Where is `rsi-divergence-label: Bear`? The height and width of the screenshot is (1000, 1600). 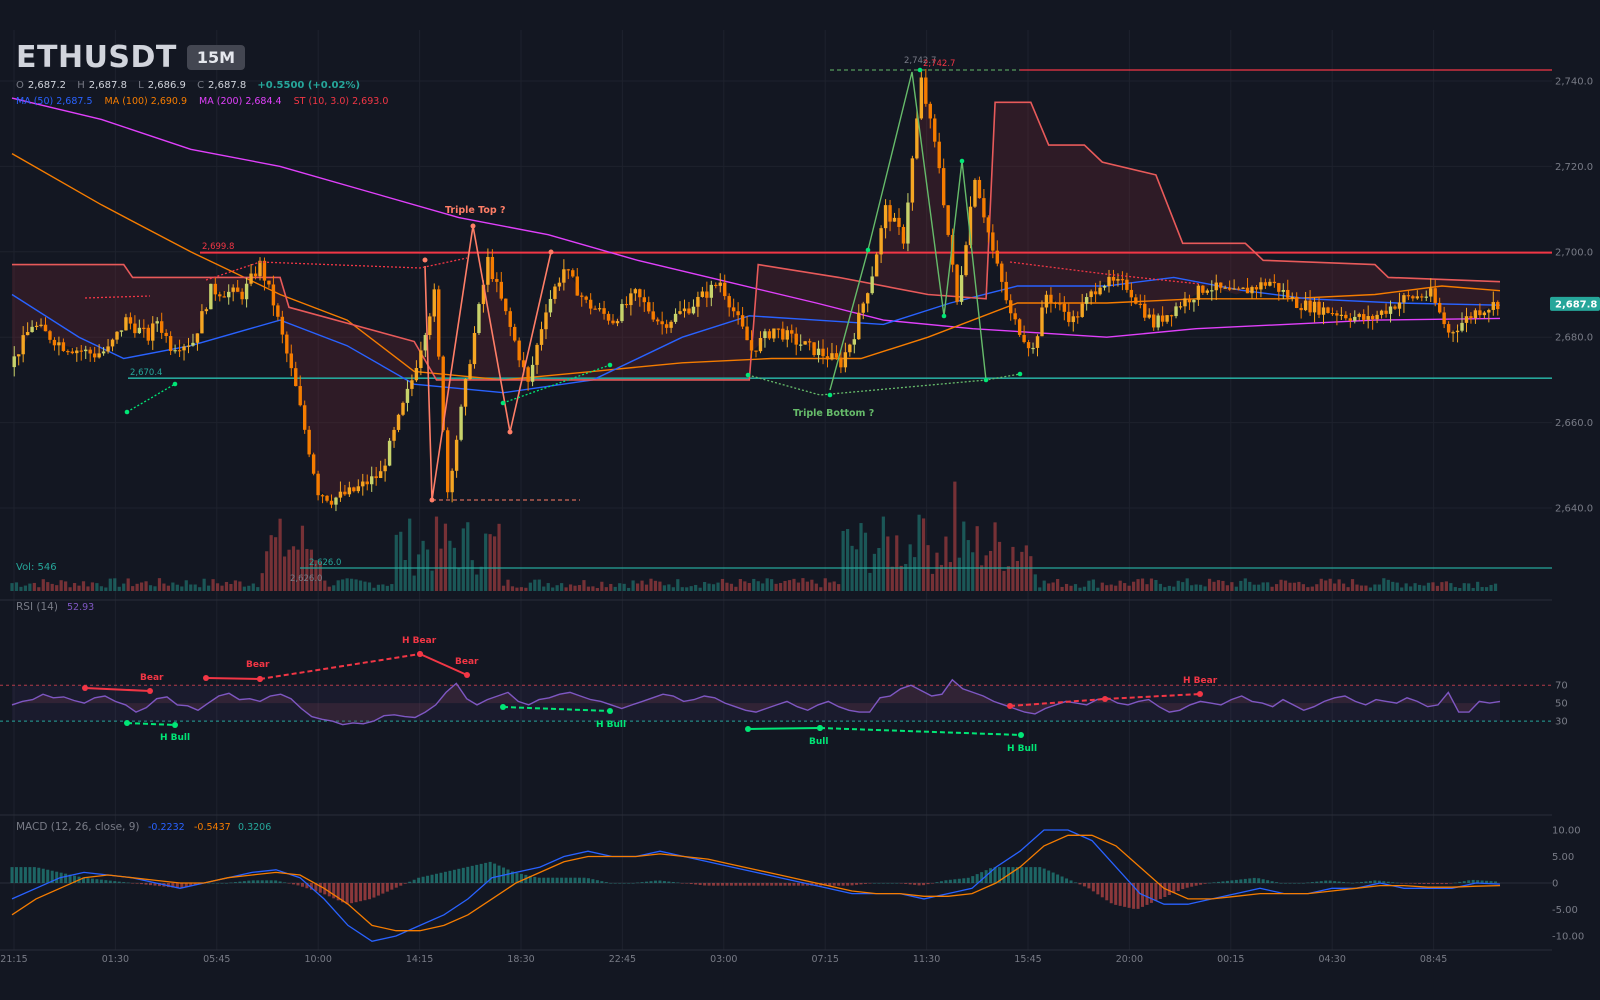
rsi-divergence-label: Bear is located at coordinates (258, 665).